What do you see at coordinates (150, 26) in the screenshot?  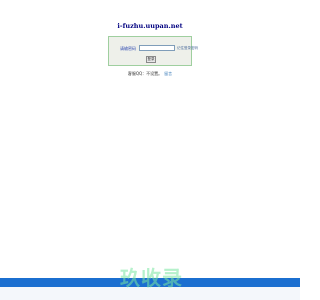 I see `site-title: i-fuzhu.uupan.net` at bounding box center [150, 26].